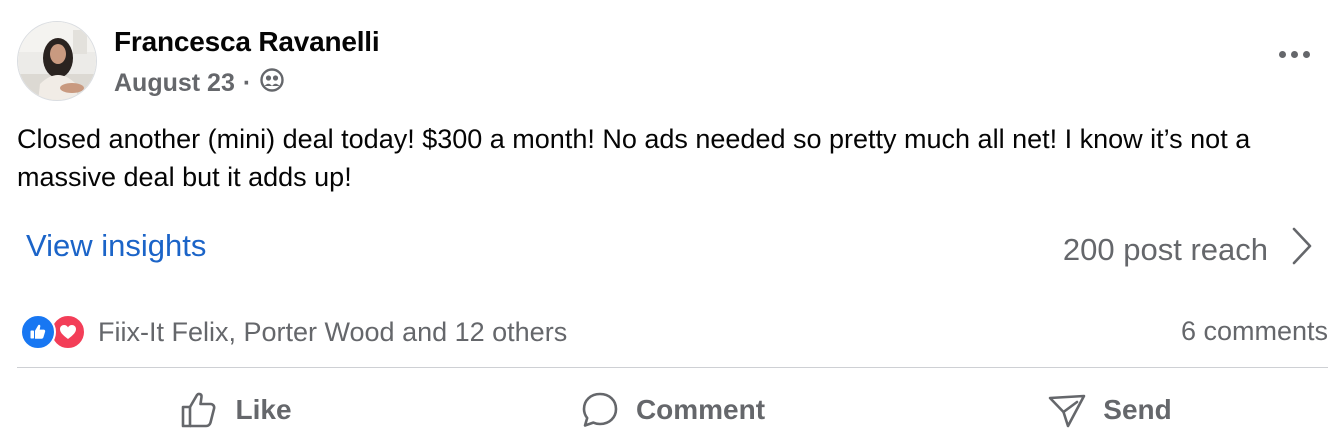 The image size is (1344, 442). I want to click on reaction-icons, so click(53, 332).